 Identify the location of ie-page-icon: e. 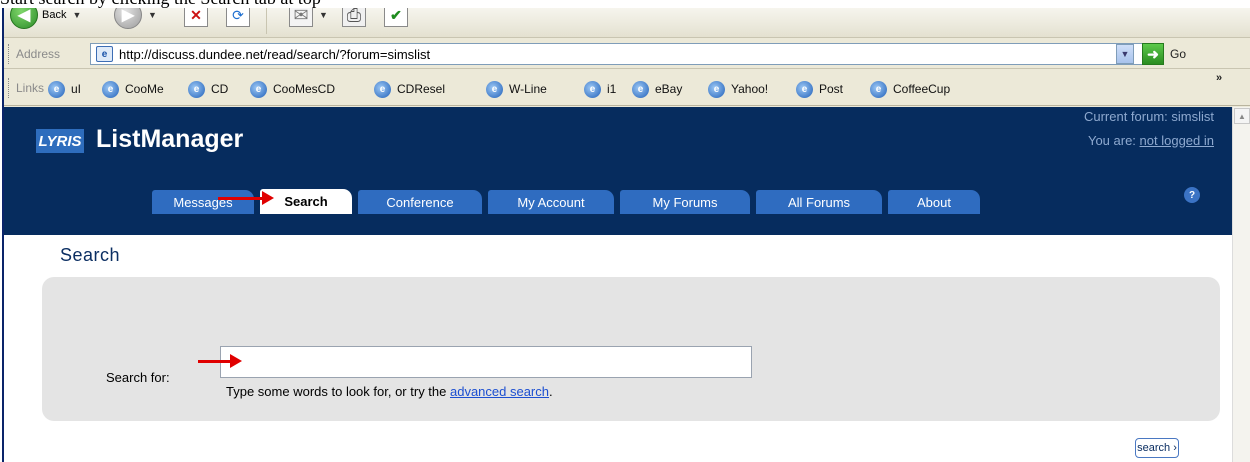
(104, 54).